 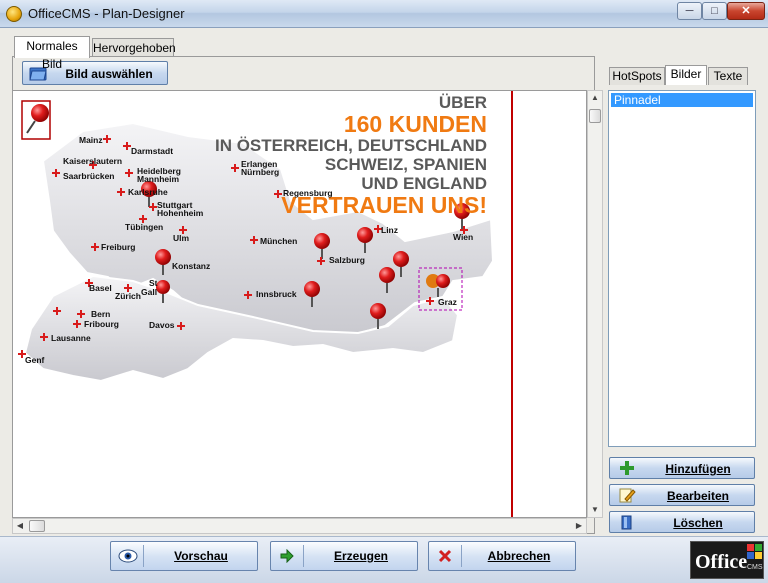 What do you see at coordinates (627, 495) in the screenshot?
I see `edit-pencil-icon` at bounding box center [627, 495].